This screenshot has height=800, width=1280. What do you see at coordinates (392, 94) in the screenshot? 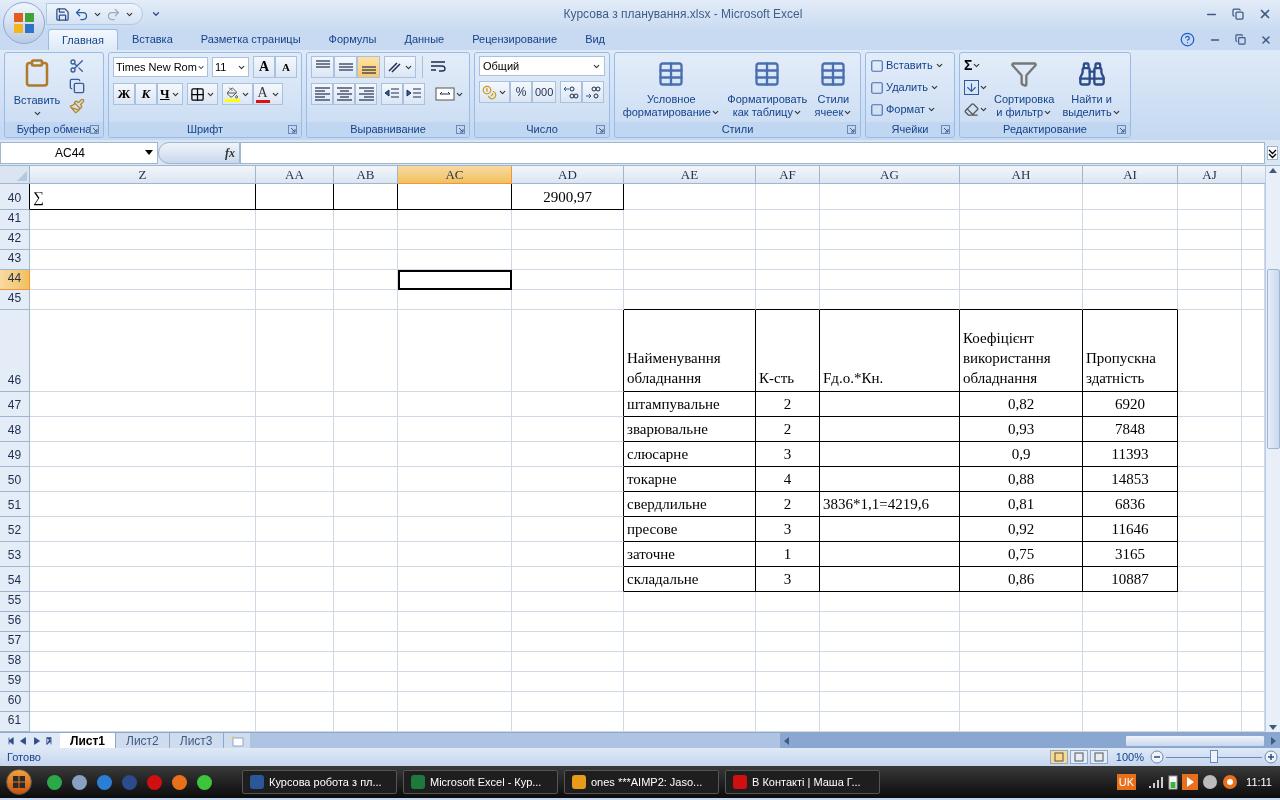
I see `decrease-indent-button` at bounding box center [392, 94].